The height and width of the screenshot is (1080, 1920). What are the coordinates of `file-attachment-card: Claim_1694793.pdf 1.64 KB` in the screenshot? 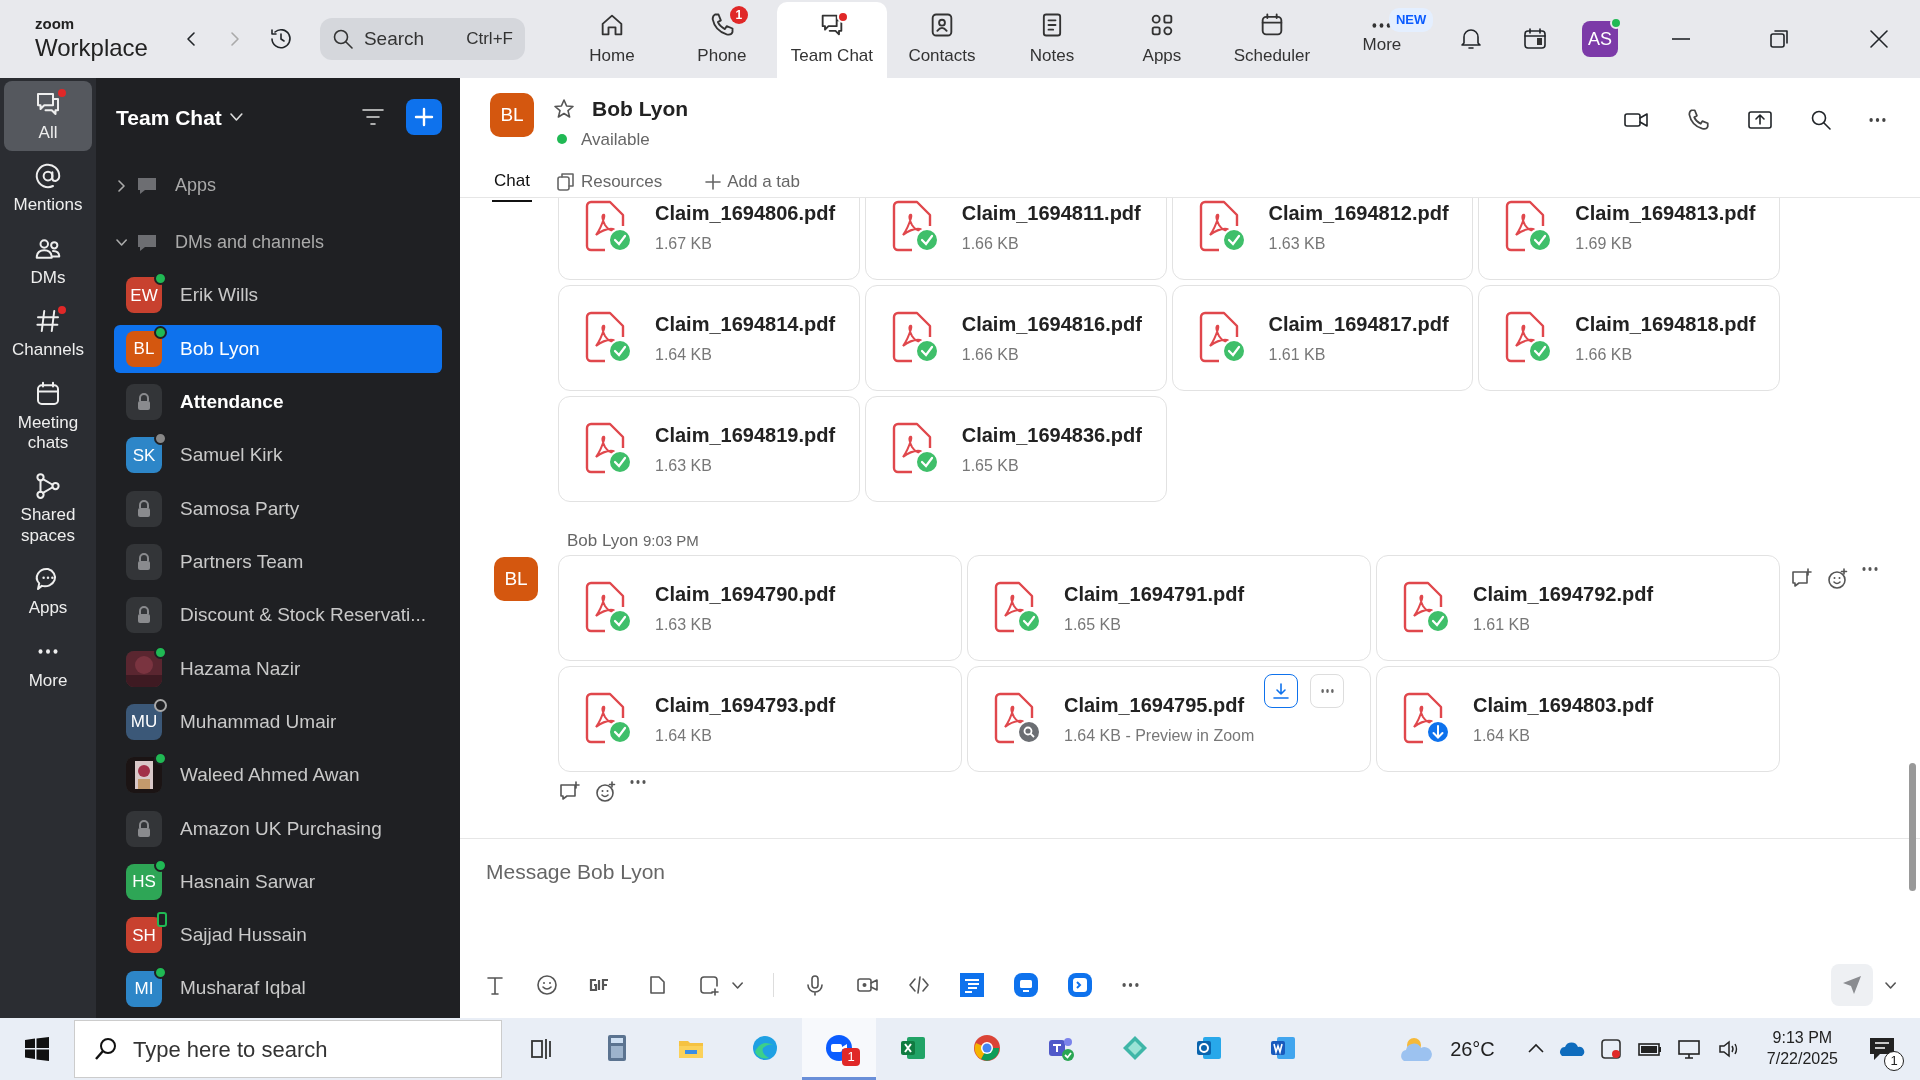 It's located at (760, 719).